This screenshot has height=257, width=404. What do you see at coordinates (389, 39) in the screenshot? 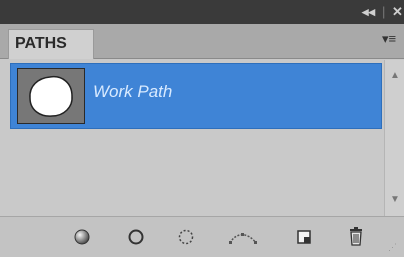
I see `panel-menu-icon: ▾≡` at bounding box center [389, 39].